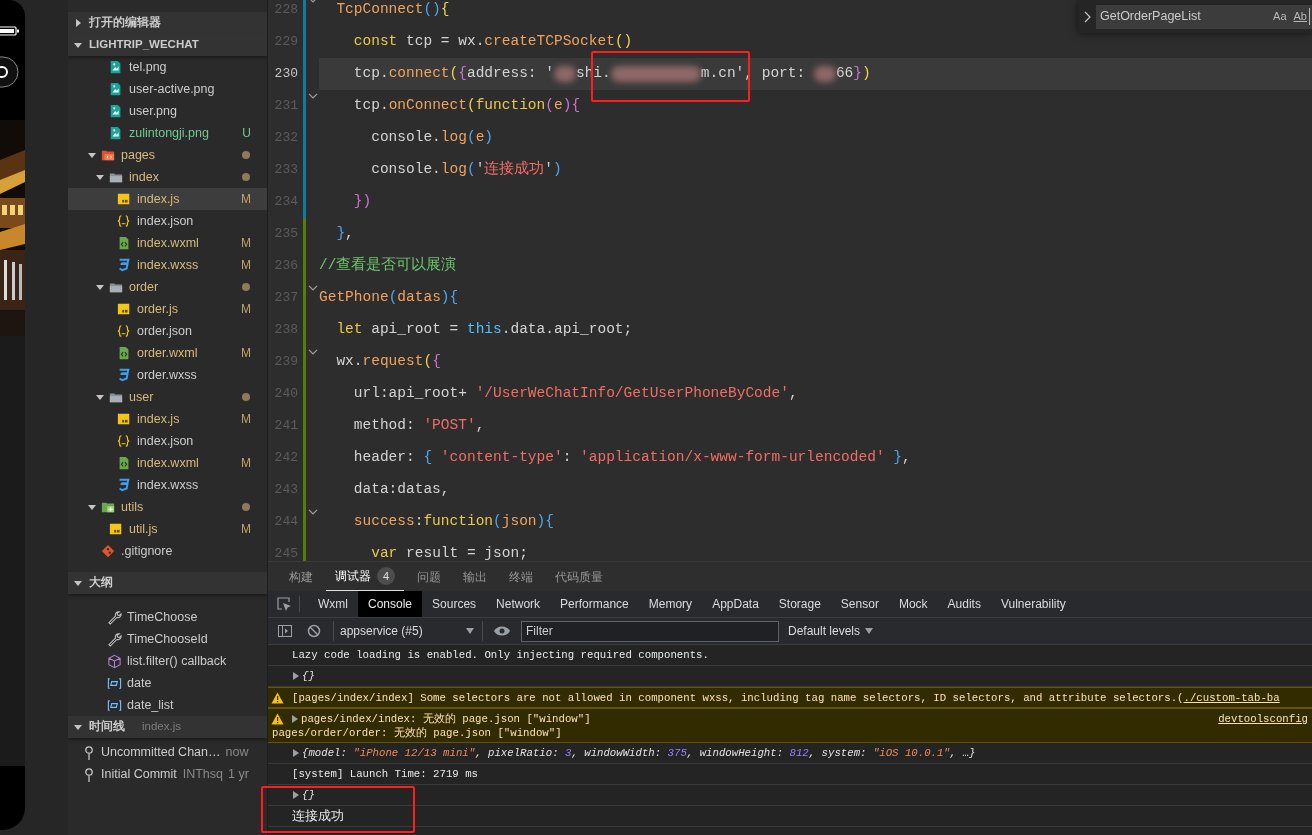 The width and height of the screenshot is (1312, 835). Describe the element at coordinates (401, 490) in the screenshot. I see `code-line: data:datas,` at that location.